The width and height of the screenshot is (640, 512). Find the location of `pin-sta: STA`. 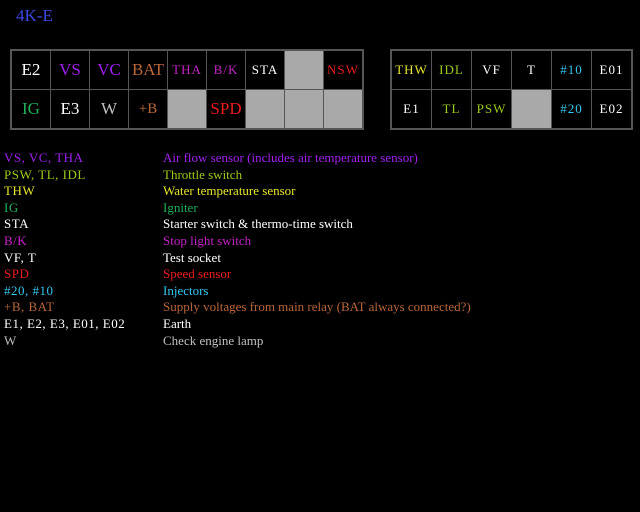

pin-sta: STA is located at coordinates (265, 70).